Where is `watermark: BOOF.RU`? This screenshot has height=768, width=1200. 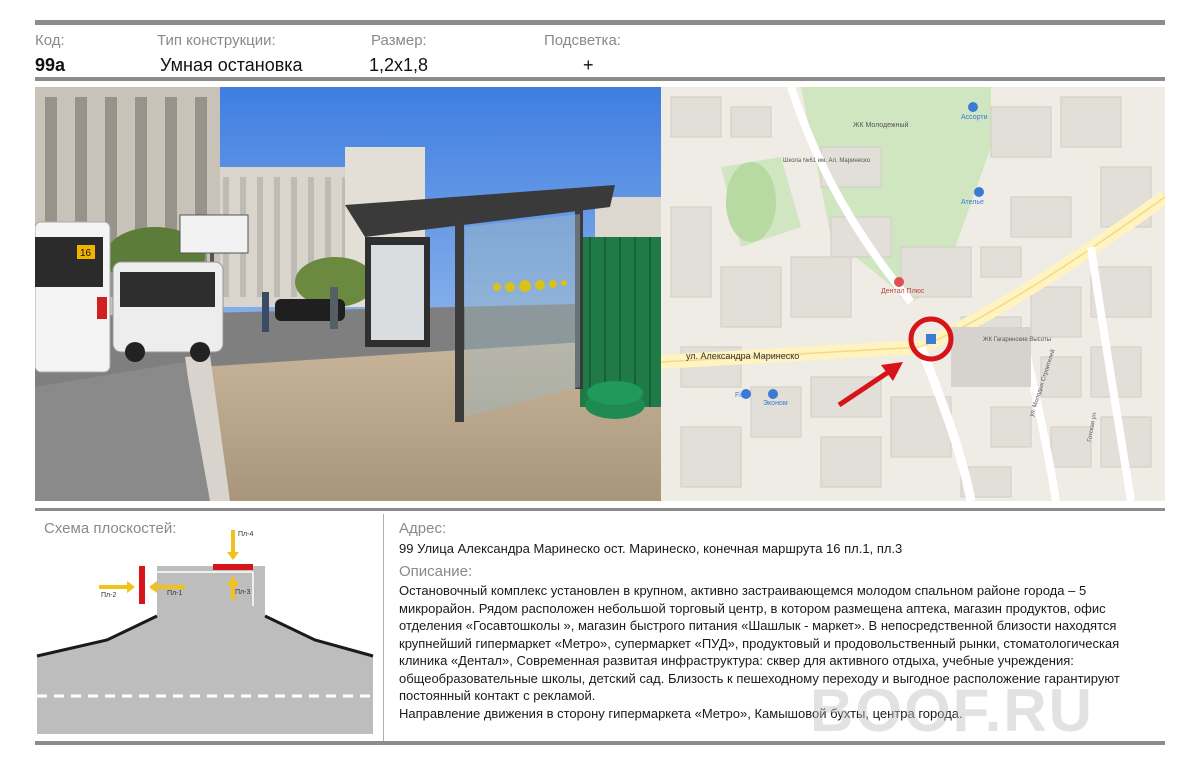
watermark: BOOF.RU is located at coordinates (952, 710).